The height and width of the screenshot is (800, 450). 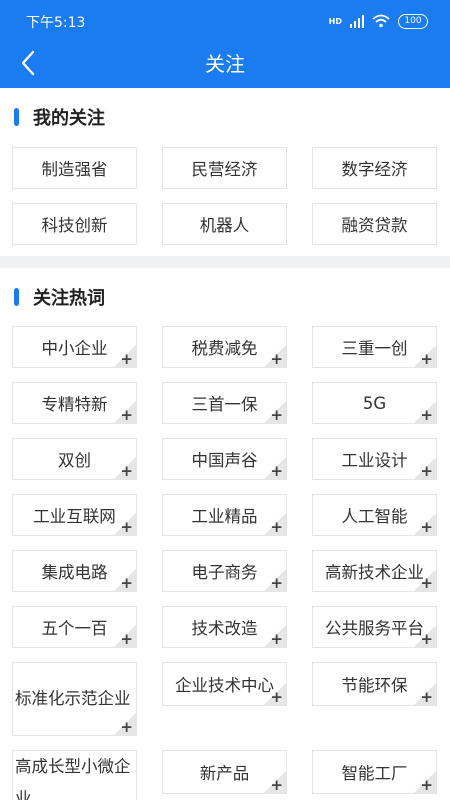 What do you see at coordinates (374, 571) in the screenshot?
I see `hot-word-tag: 高新技术企业 +` at bounding box center [374, 571].